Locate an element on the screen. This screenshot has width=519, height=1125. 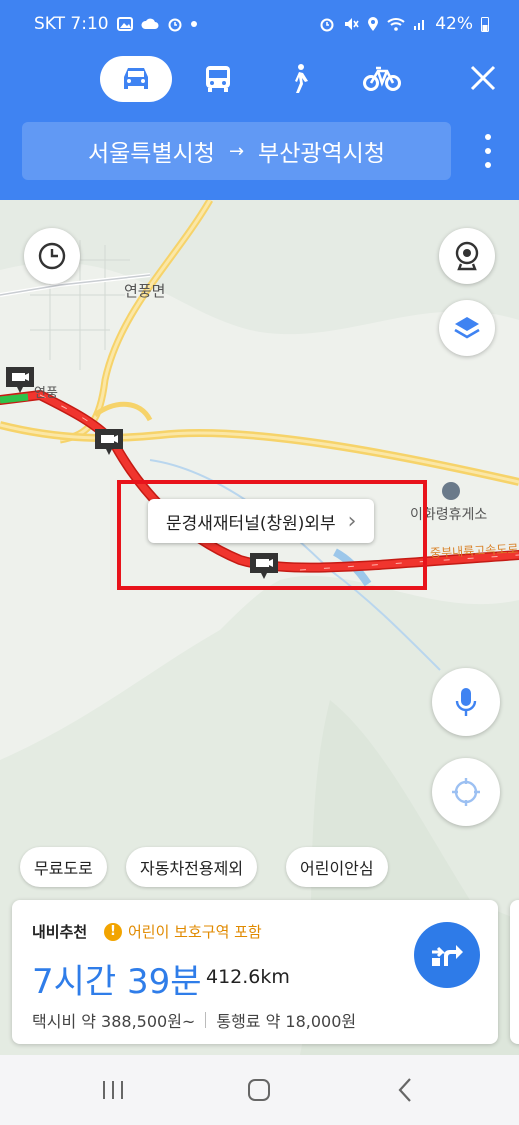
recommend-label: 내비추천 is located at coordinates (60, 932).